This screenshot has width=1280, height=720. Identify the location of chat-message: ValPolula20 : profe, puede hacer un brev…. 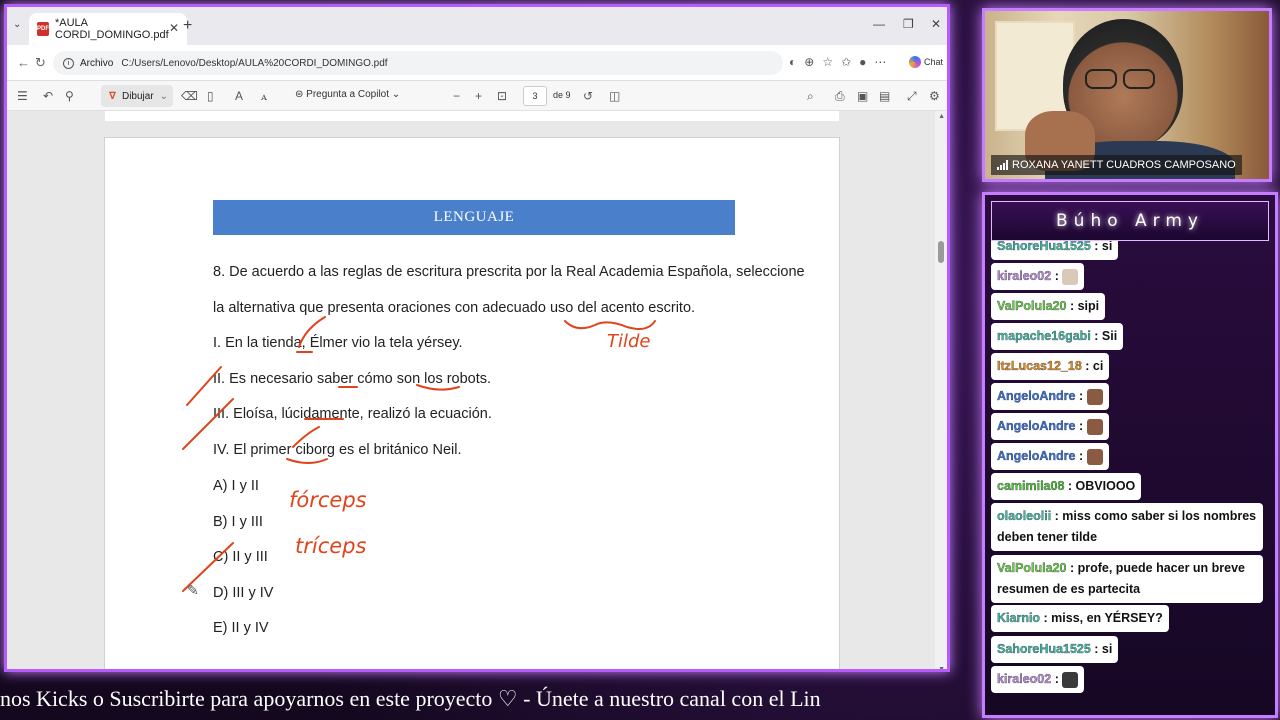
(1127, 579).